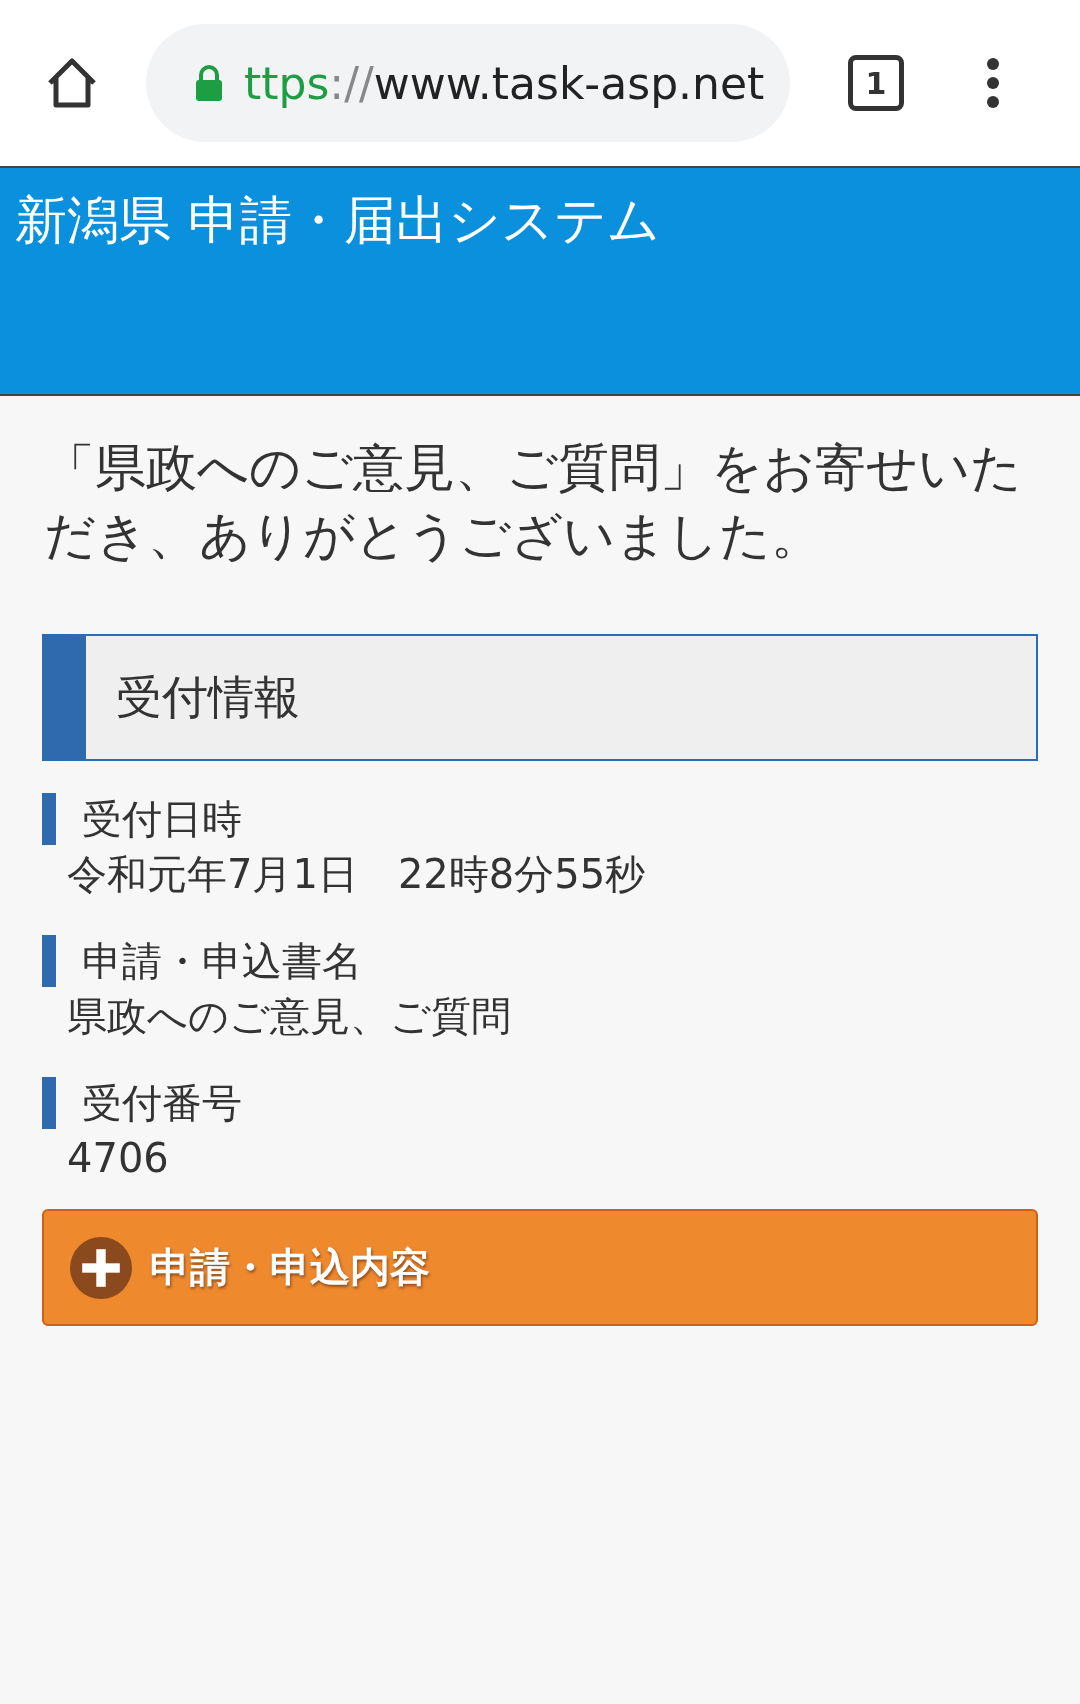  Describe the element at coordinates (118, 1158) in the screenshot. I see `field-value: 4706` at that location.